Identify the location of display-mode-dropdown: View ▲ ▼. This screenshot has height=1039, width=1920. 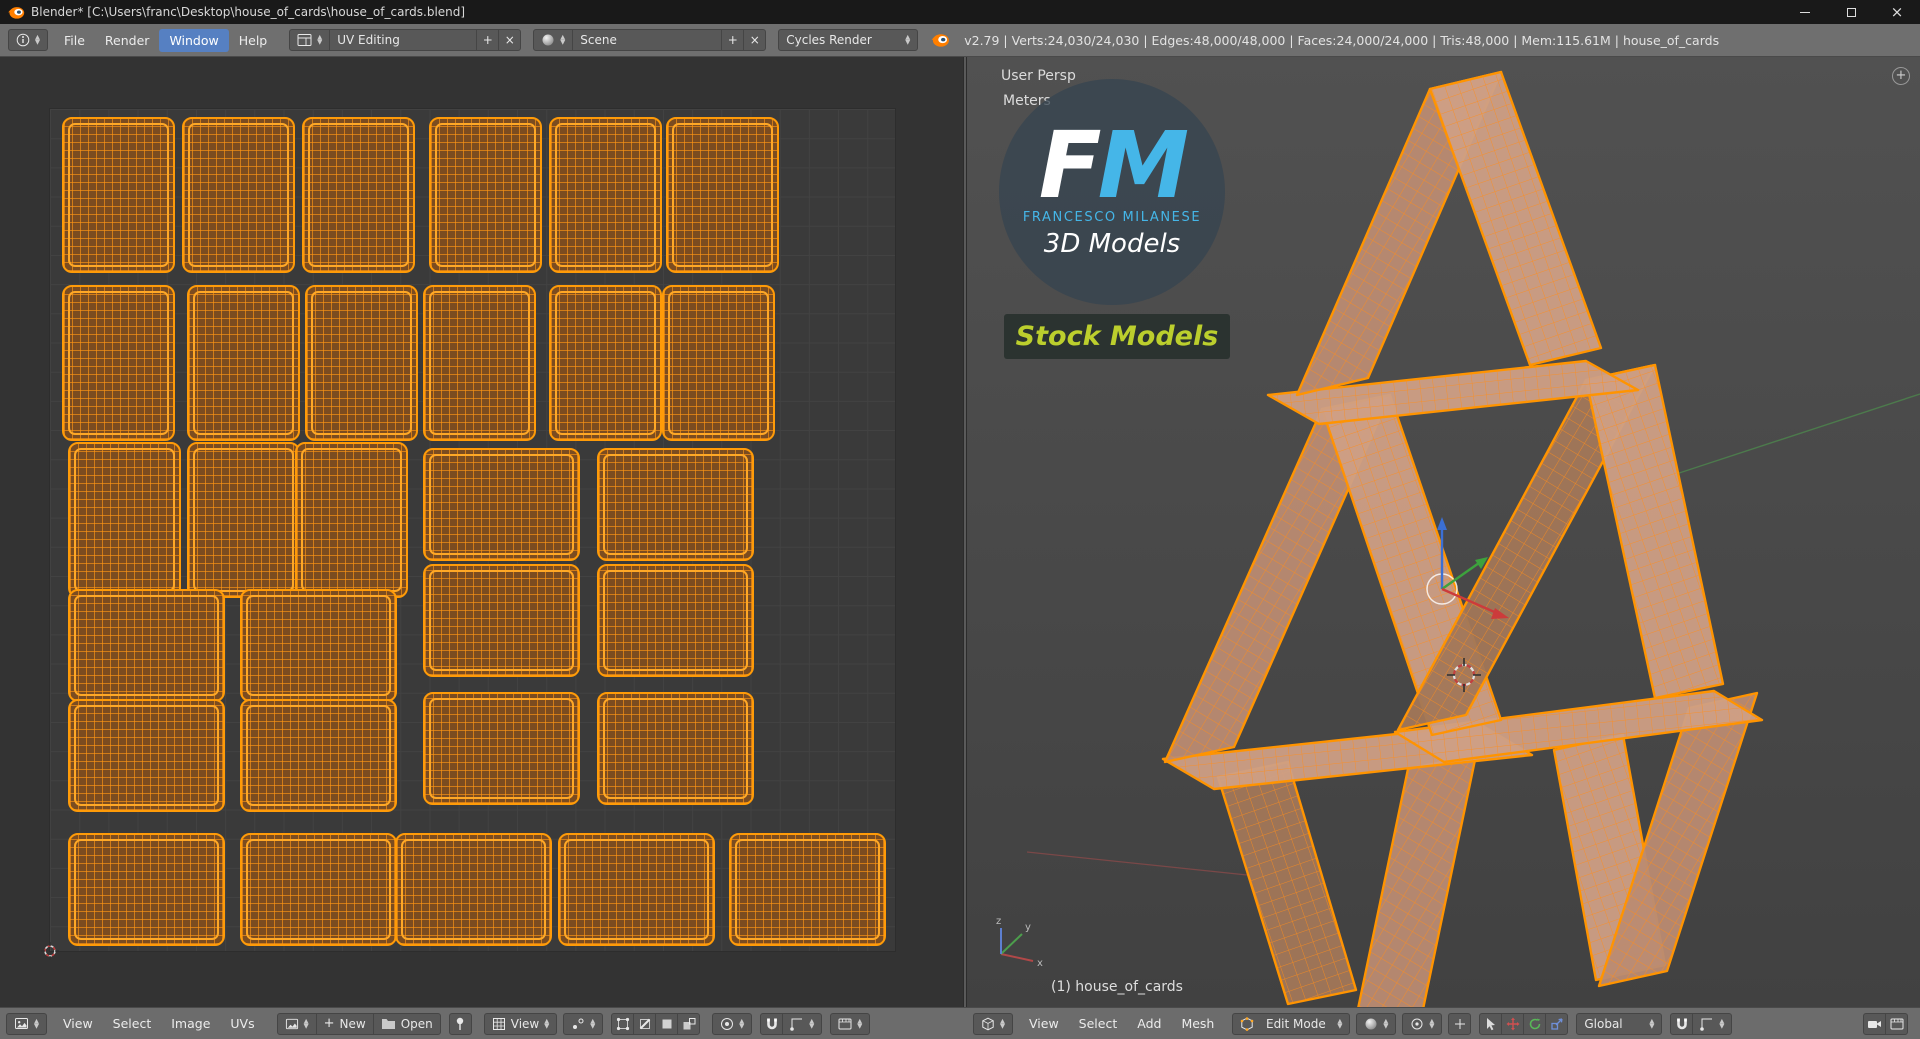
(520, 1023).